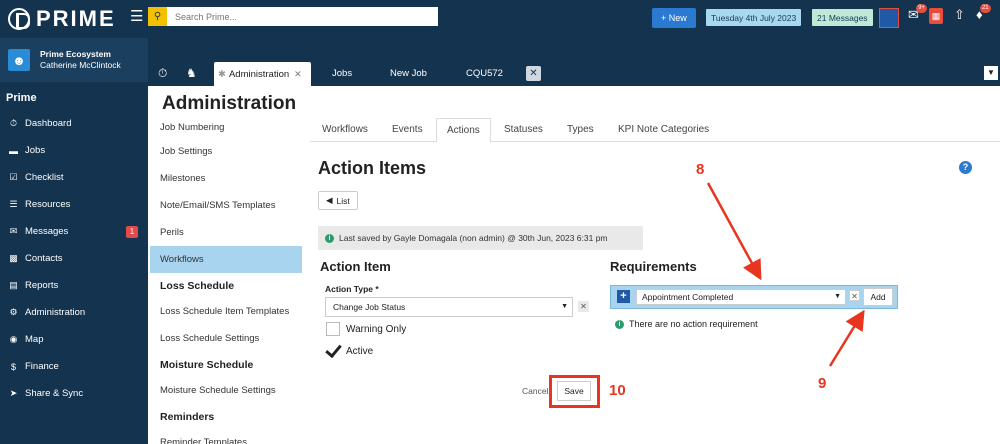 Image resolution: width=1000 pixels, height=444 pixels. Describe the element at coordinates (674, 18) in the screenshot. I see `new-button: + New` at that location.